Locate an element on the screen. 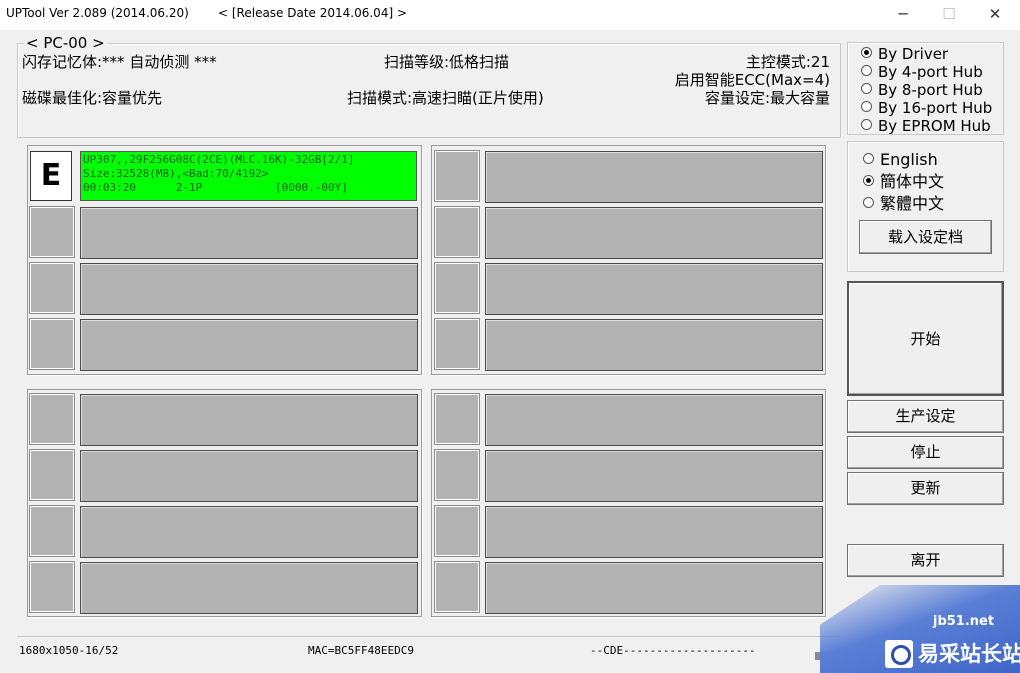 This screenshot has height=673, width=1020. language-traditional-chinese: 繁體中文 is located at coordinates (903, 204).